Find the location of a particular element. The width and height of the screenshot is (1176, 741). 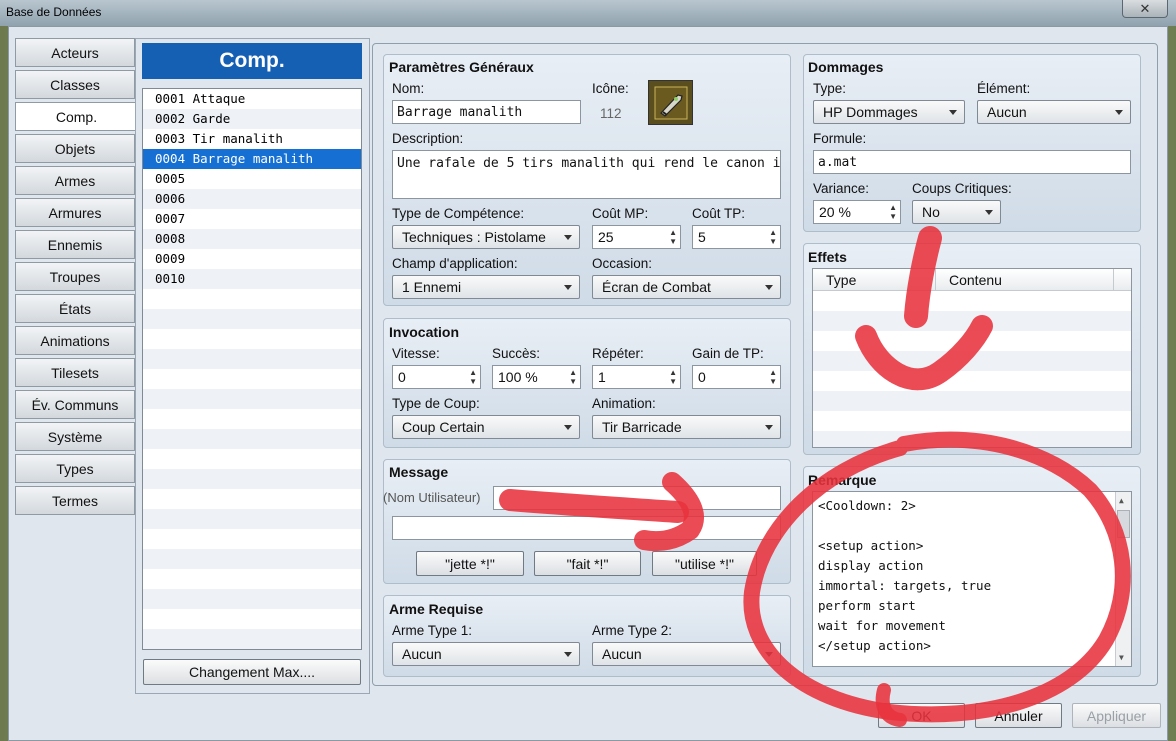

nav-systeme: Système is located at coordinates (75, 436).